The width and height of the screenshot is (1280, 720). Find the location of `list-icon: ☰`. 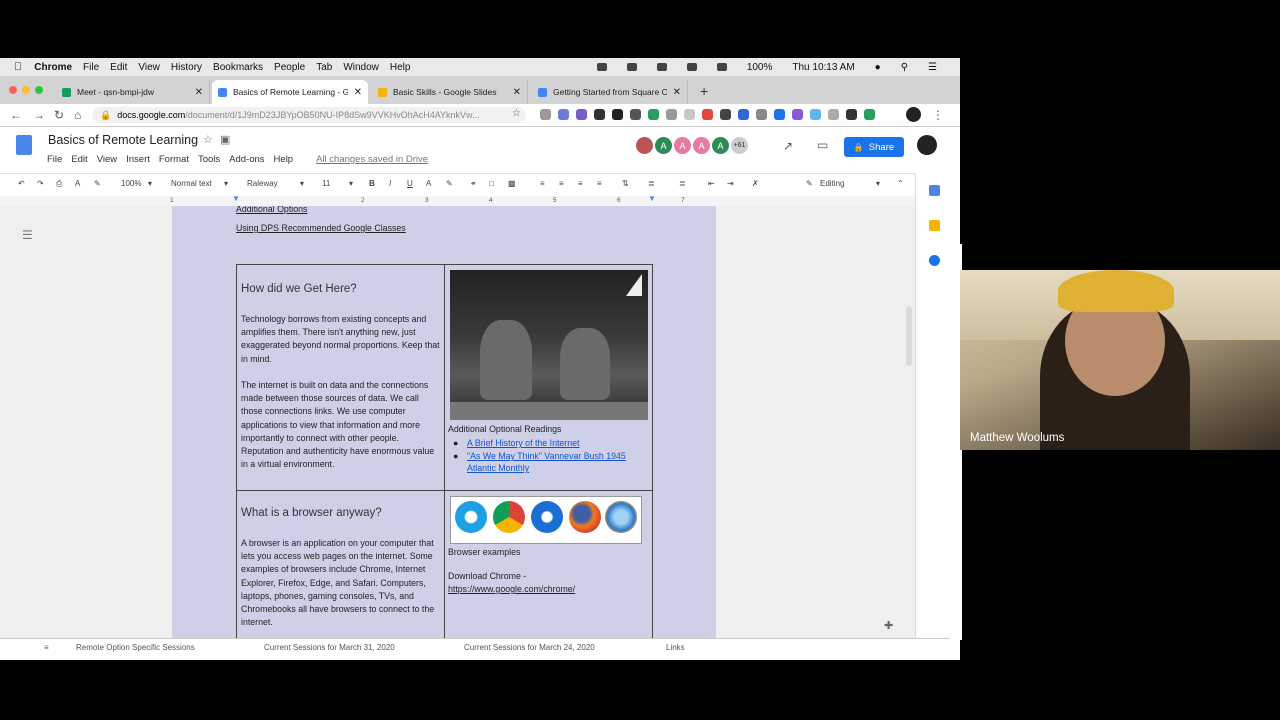

list-icon: ☰ is located at coordinates (932, 67).